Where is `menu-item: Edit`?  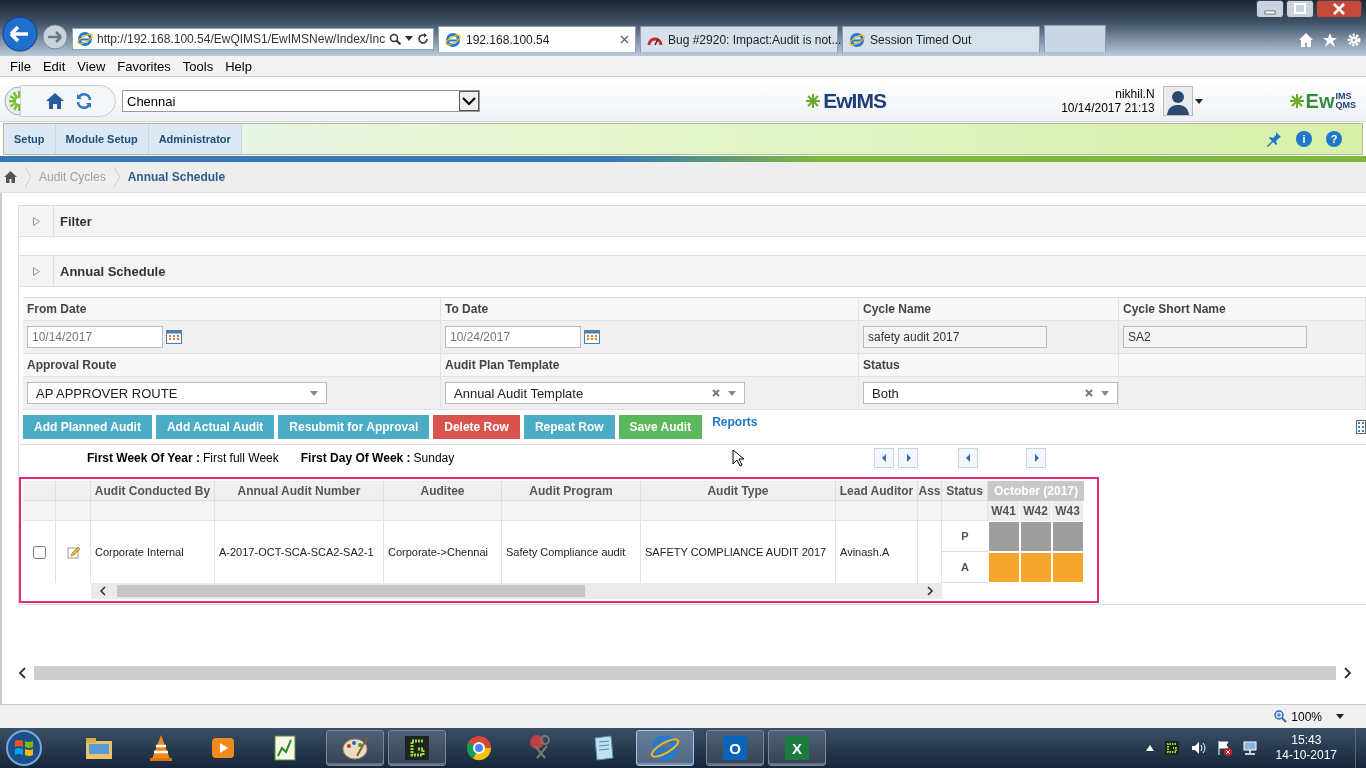
menu-item: Edit is located at coordinates (54, 66).